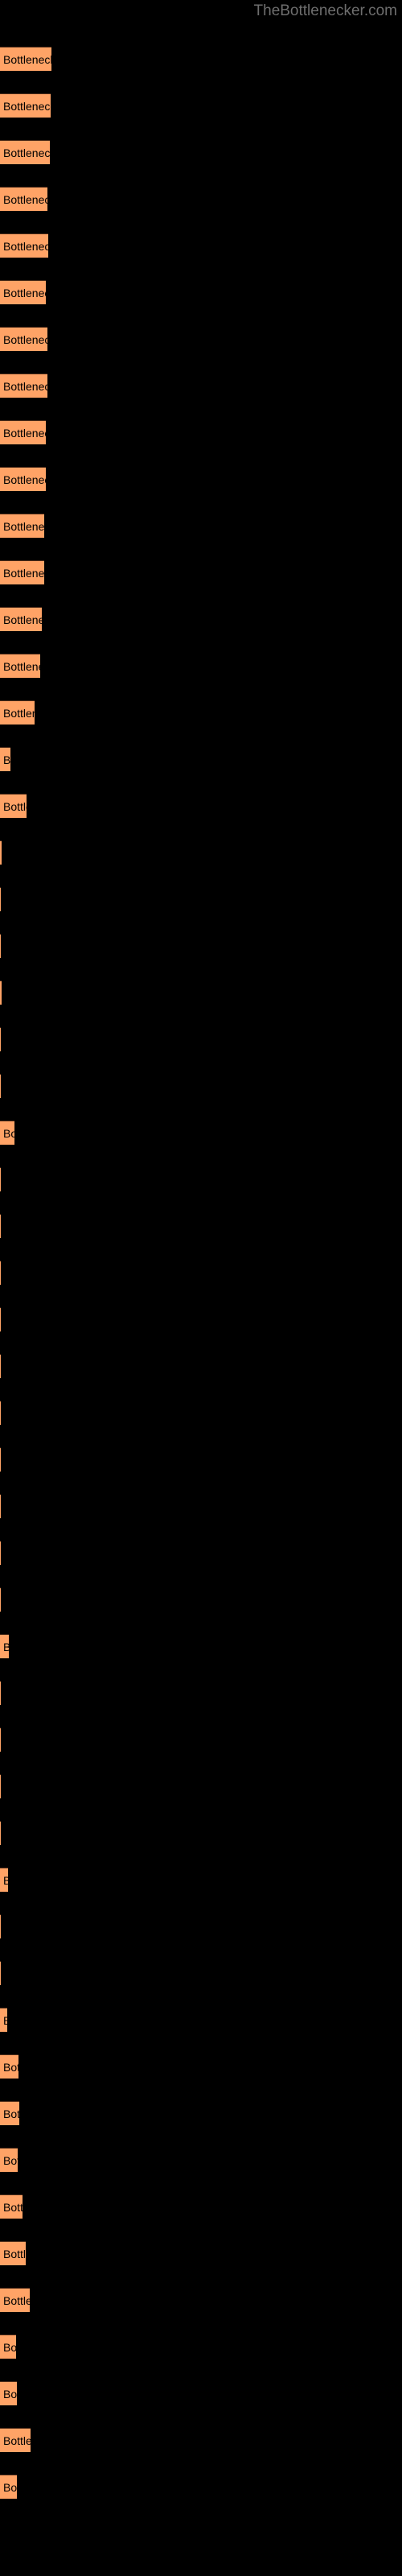 The height and width of the screenshot is (2576, 402). I want to click on bar: Bottleneck result 49, so click(15, 2300).